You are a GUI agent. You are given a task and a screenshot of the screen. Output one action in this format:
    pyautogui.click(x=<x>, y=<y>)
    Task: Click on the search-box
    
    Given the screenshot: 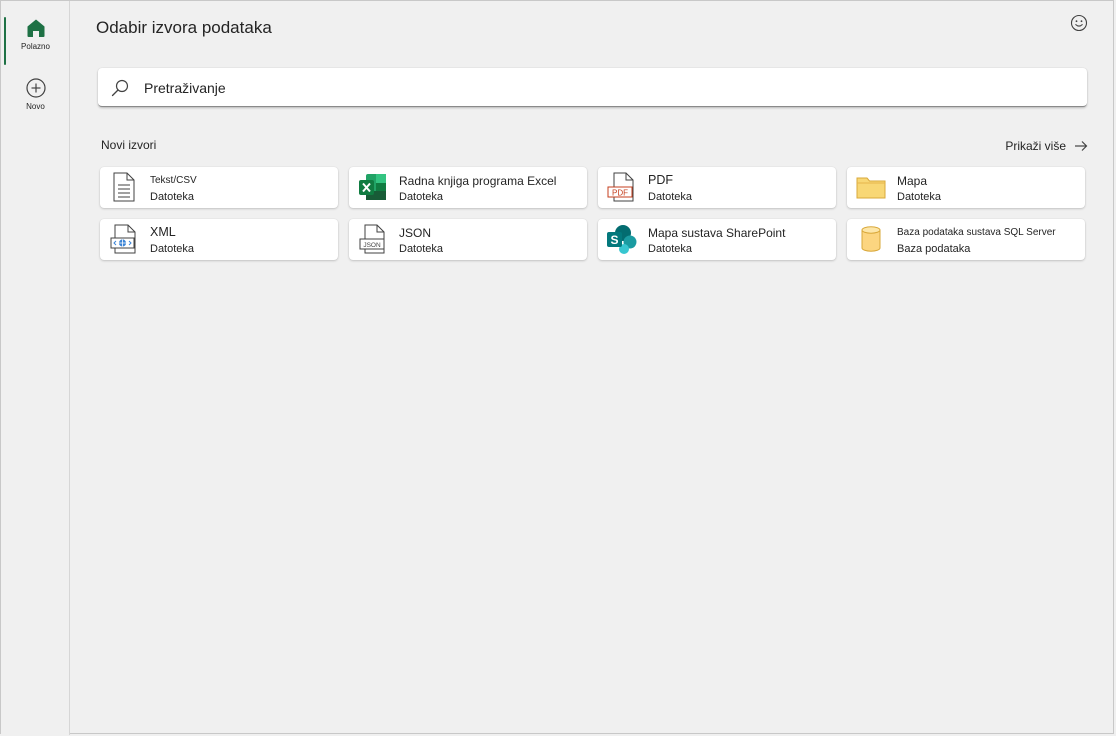 What is the action you would take?
    pyautogui.click(x=592, y=87)
    